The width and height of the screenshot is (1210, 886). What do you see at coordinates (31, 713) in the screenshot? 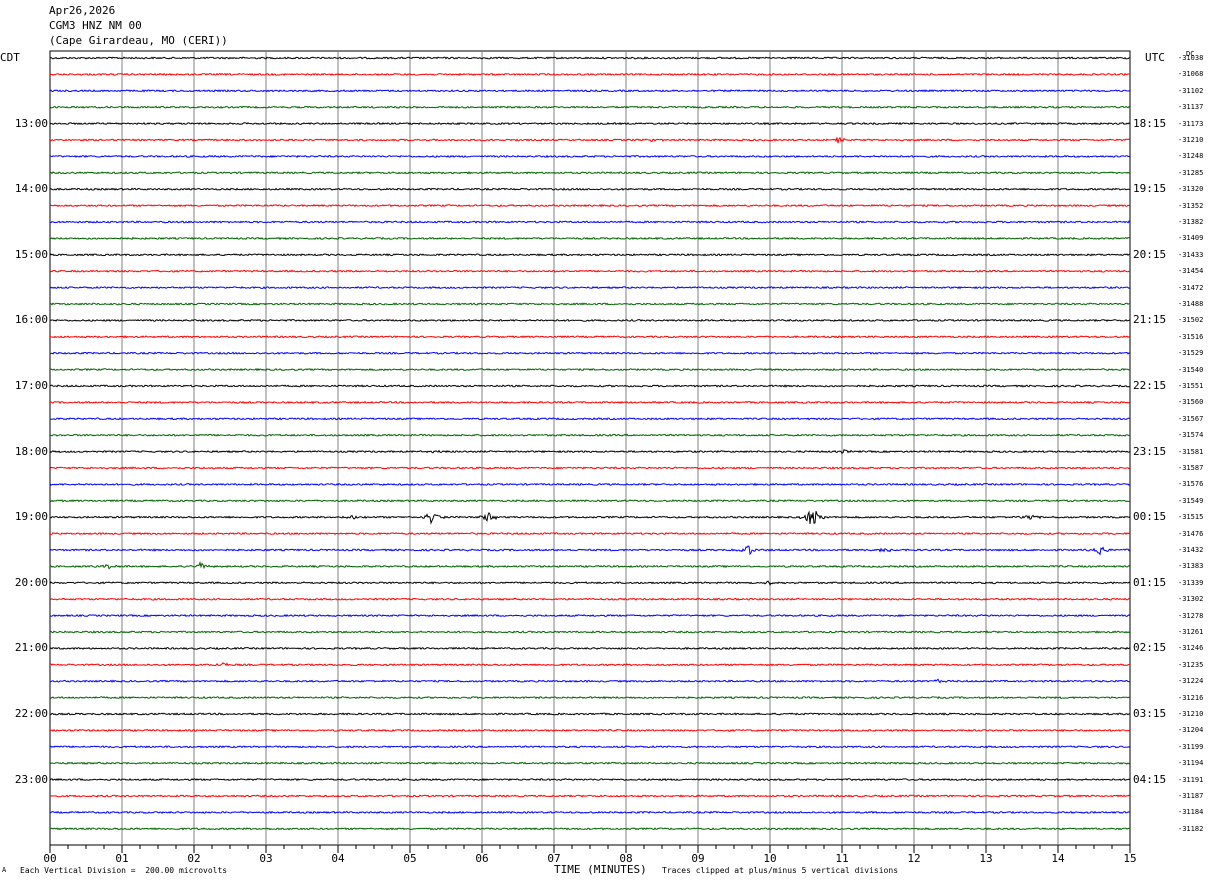
I see `left-hour-label: 22:00` at bounding box center [31, 713].